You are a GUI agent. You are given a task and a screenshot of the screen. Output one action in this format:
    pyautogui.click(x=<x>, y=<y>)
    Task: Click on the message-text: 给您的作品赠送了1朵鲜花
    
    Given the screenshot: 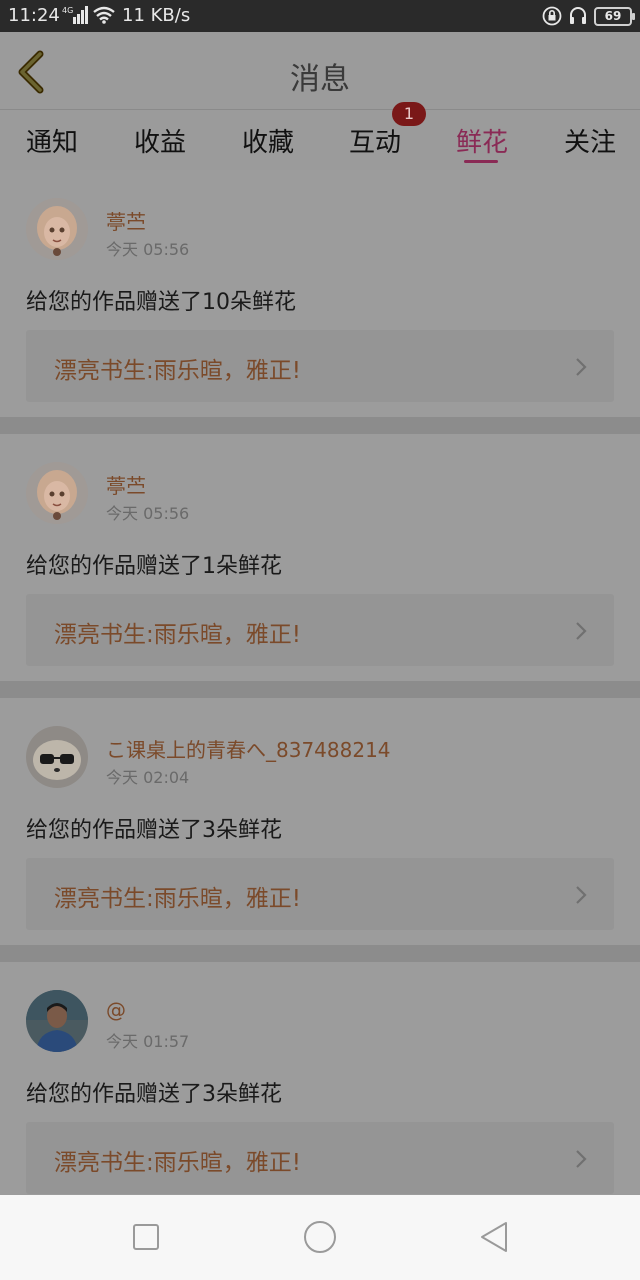 What is the action you would take?
    pyautogui.click(x=154, y=566)
    